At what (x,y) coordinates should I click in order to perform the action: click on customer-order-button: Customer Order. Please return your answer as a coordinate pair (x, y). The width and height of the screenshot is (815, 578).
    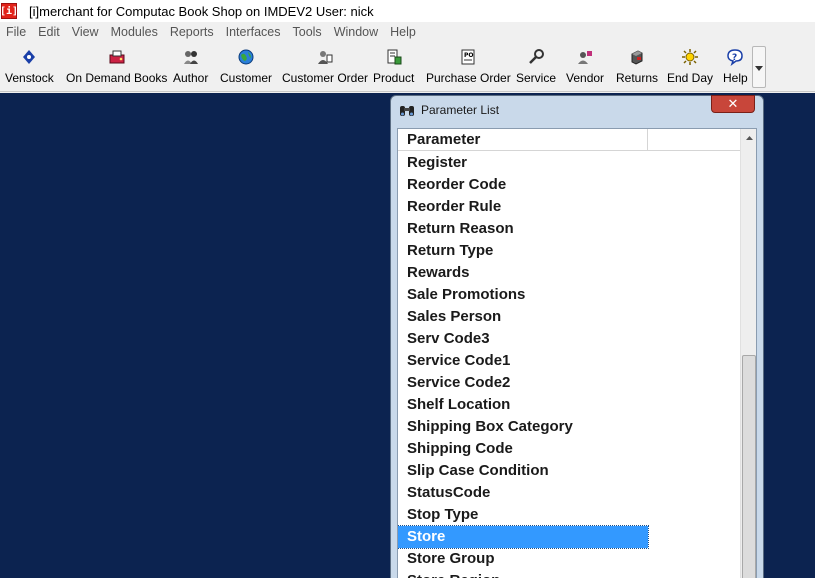
    Looking at the image, I should click on (325, 67).